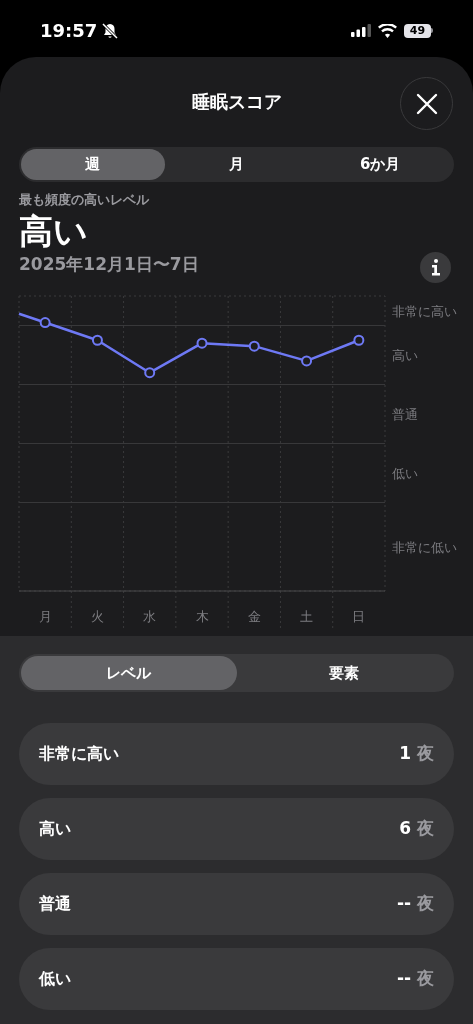  I want to click on segment-tab: 6か月, so click(380, 164).